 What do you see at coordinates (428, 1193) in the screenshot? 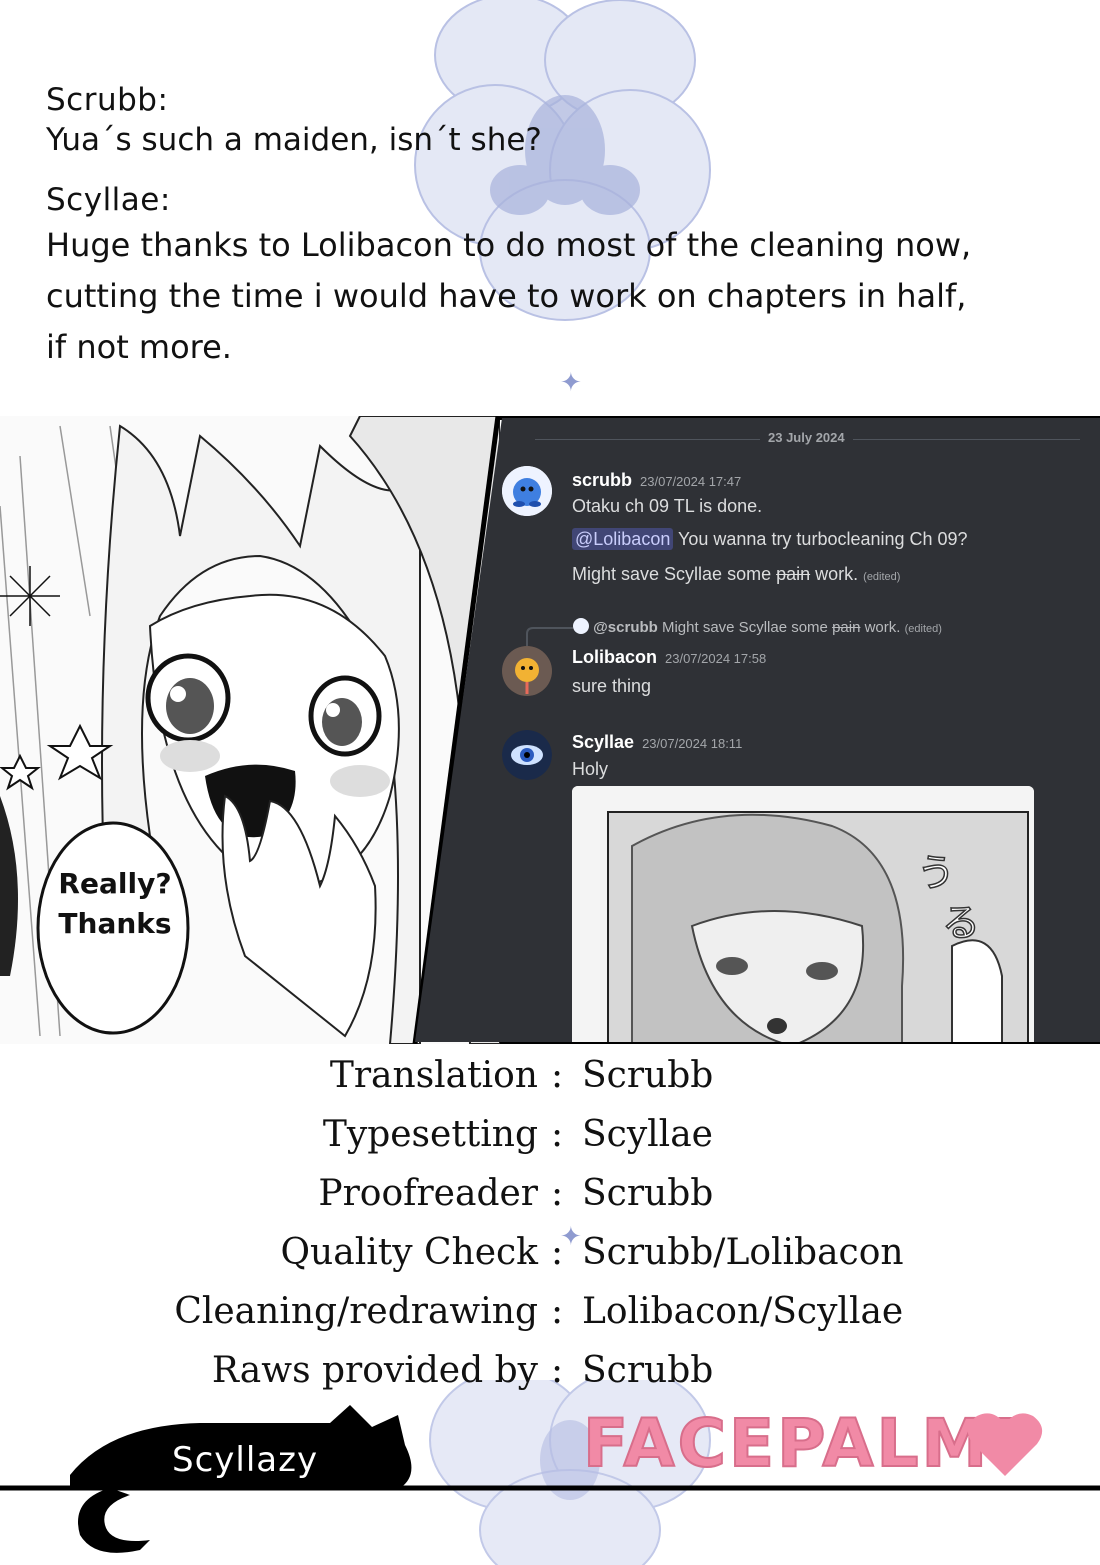
I see `credit-role: Proofreader` at bounding box center [428, 1193].